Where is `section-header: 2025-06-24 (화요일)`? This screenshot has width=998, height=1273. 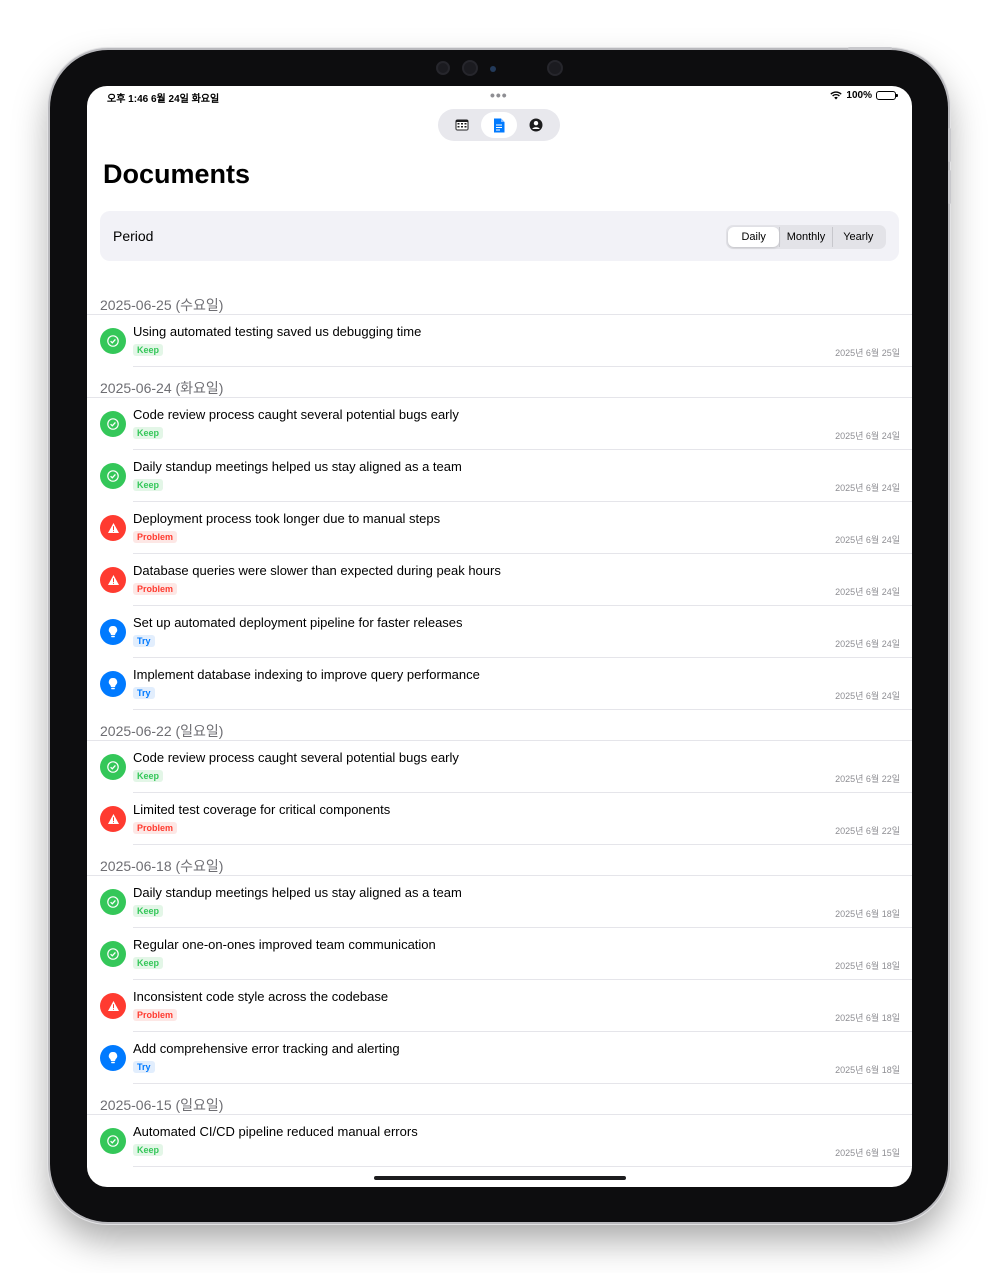 section-header: 2025-06-24 (화요일) is located at coordinates (499, 382).